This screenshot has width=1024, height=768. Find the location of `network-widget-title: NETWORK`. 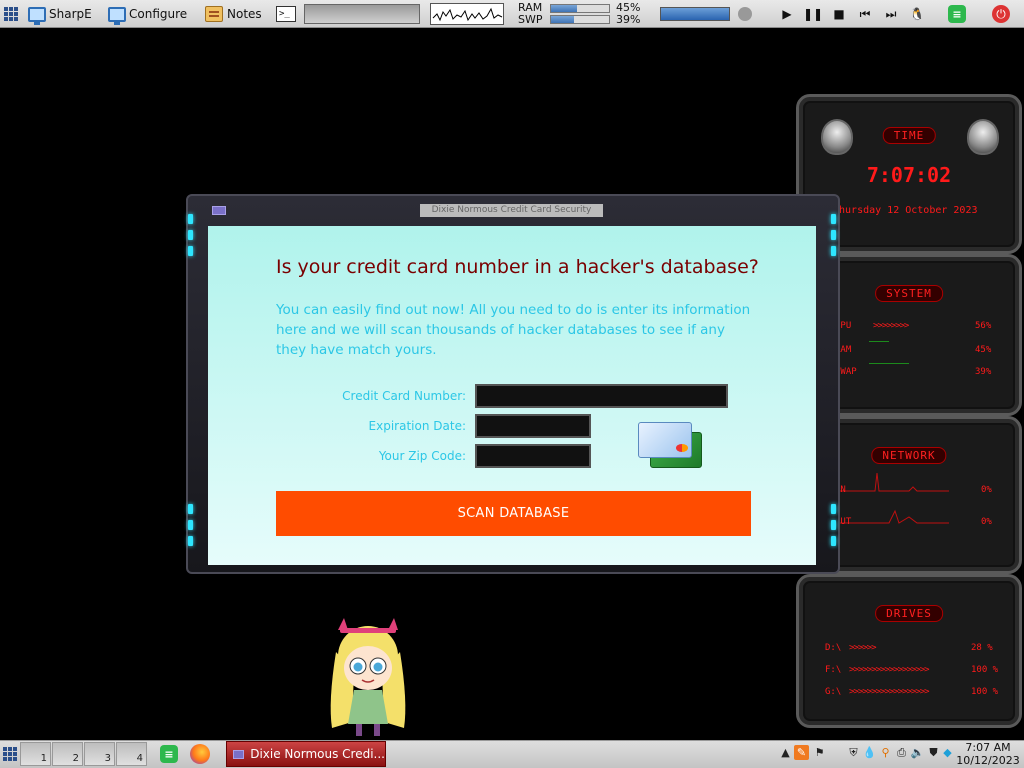

network-widget-title: NETWORK is located at coordinates (909, 455).